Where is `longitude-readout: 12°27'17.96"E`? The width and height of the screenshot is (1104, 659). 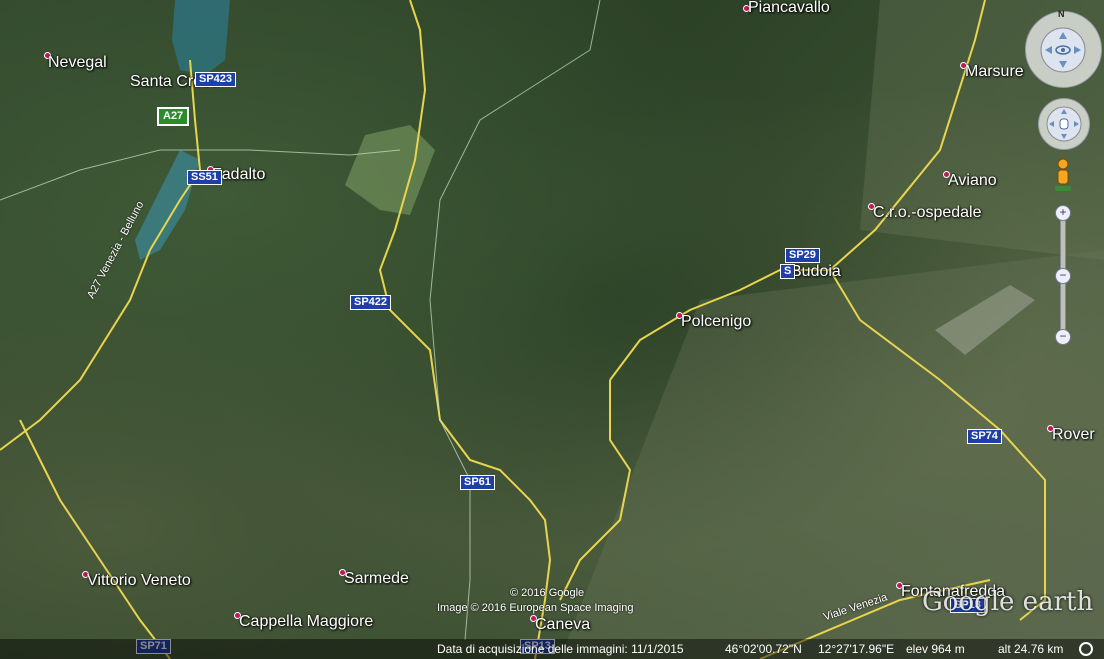 longitude-readout: 12°27'17.96"E is located at coordinates (856, 649).